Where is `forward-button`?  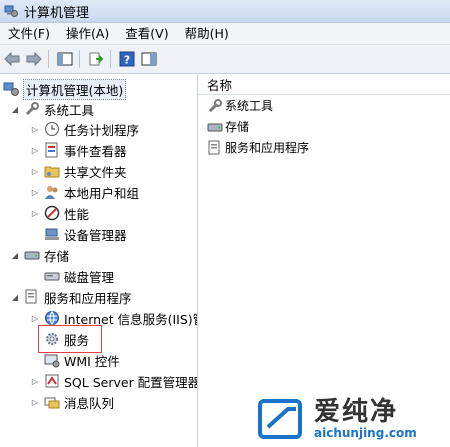
forward-button is located at coordinates (34, 59).